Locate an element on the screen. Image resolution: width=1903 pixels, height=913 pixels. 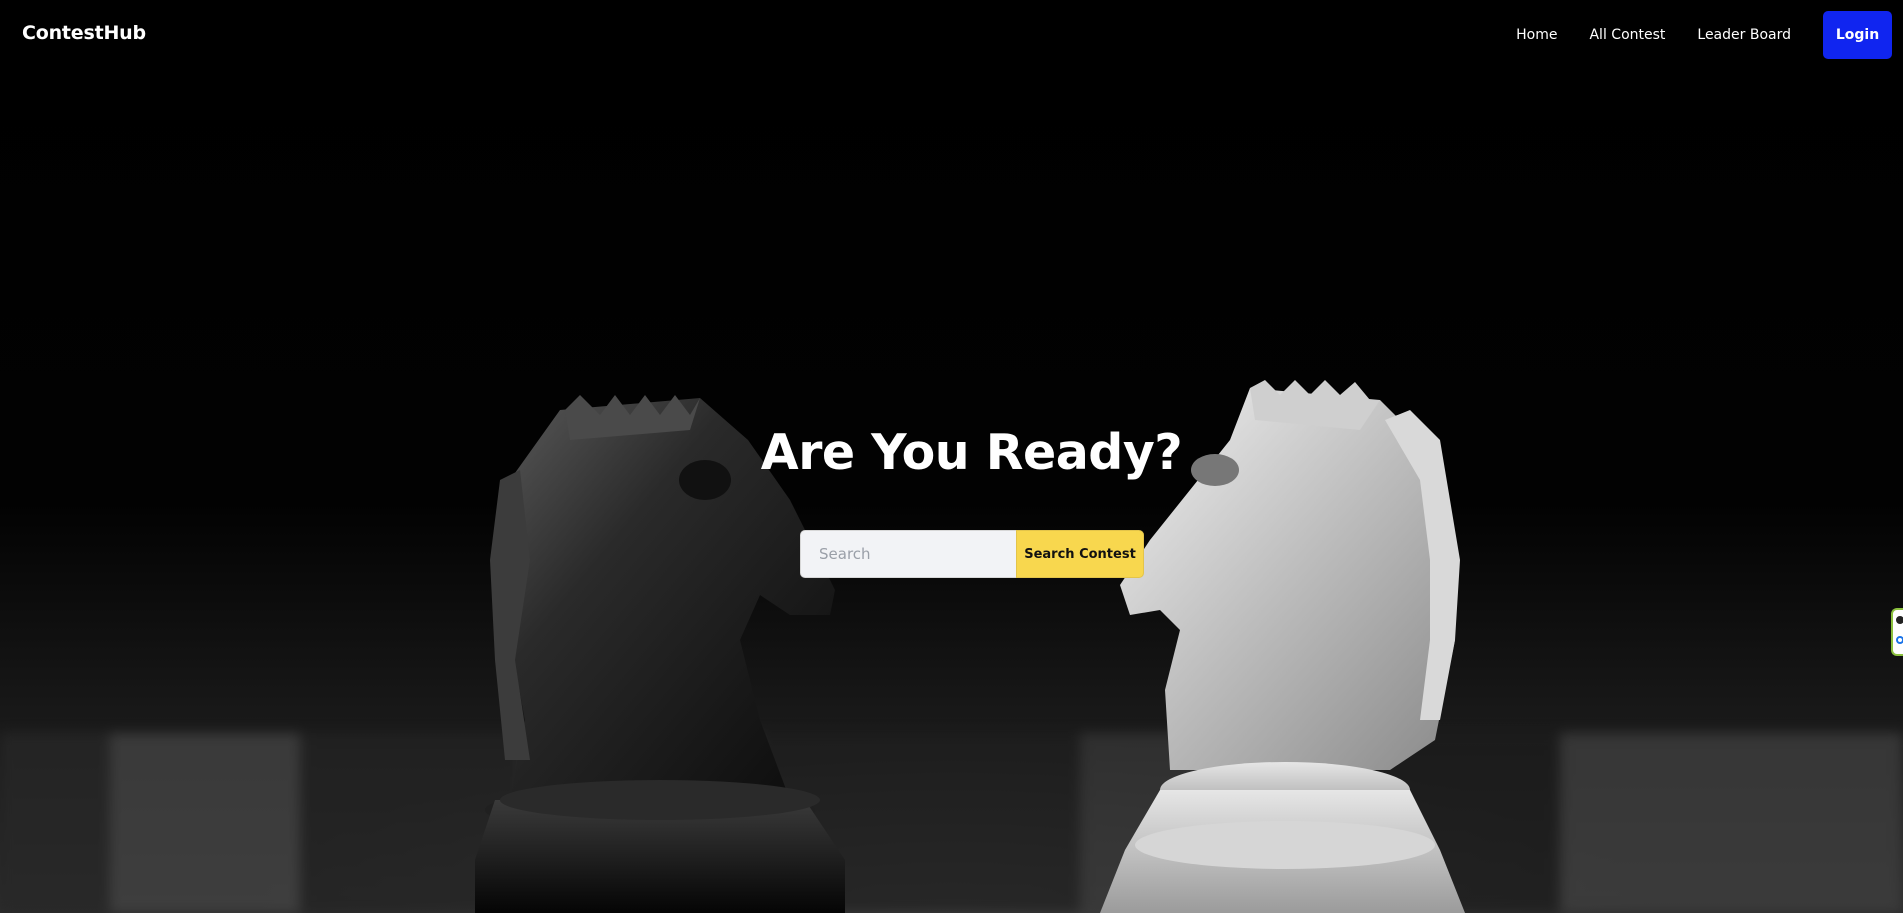
info-icon is located at coordinates (1899, 640).